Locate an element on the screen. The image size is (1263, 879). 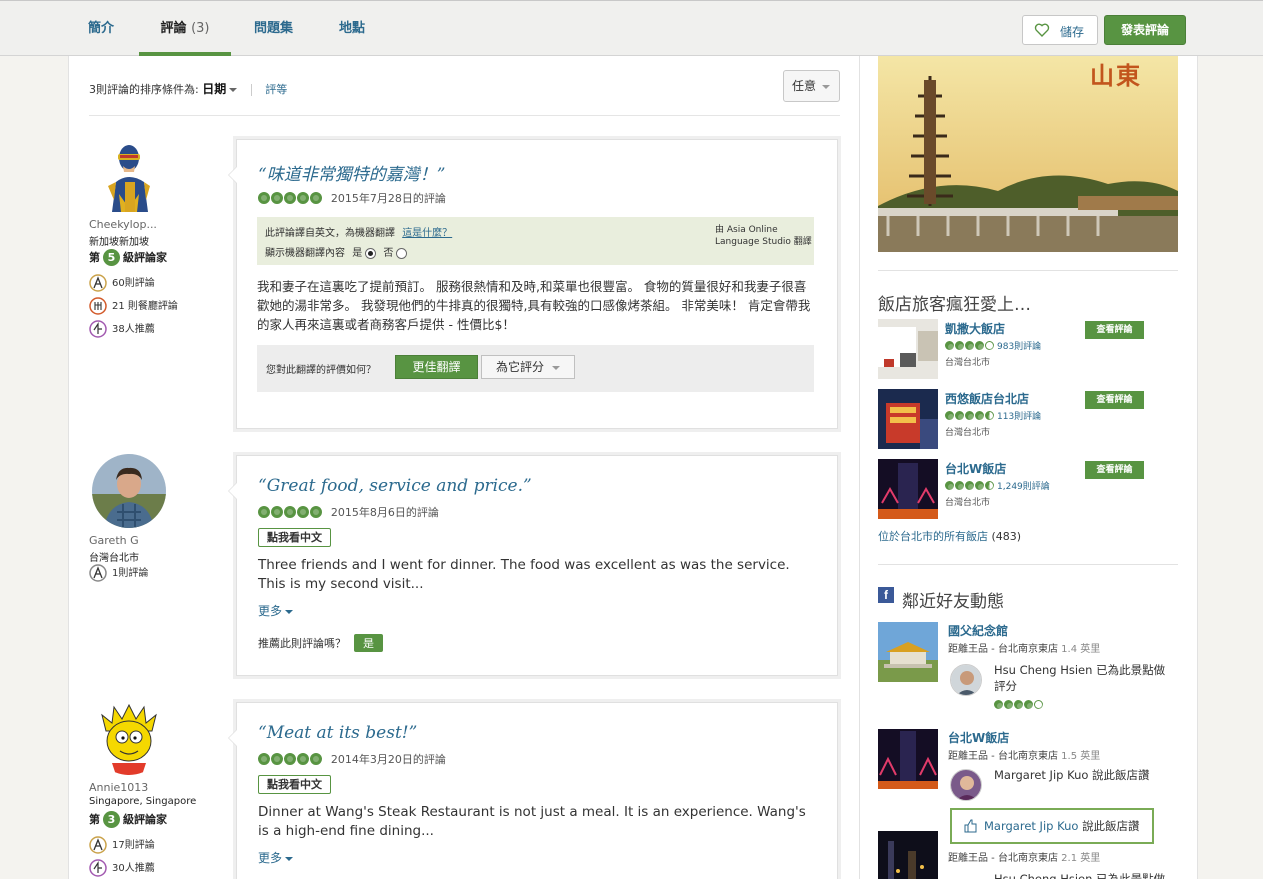
sort-prefix: 3則評論的排序條件為: is located at coordinates (144, 89).